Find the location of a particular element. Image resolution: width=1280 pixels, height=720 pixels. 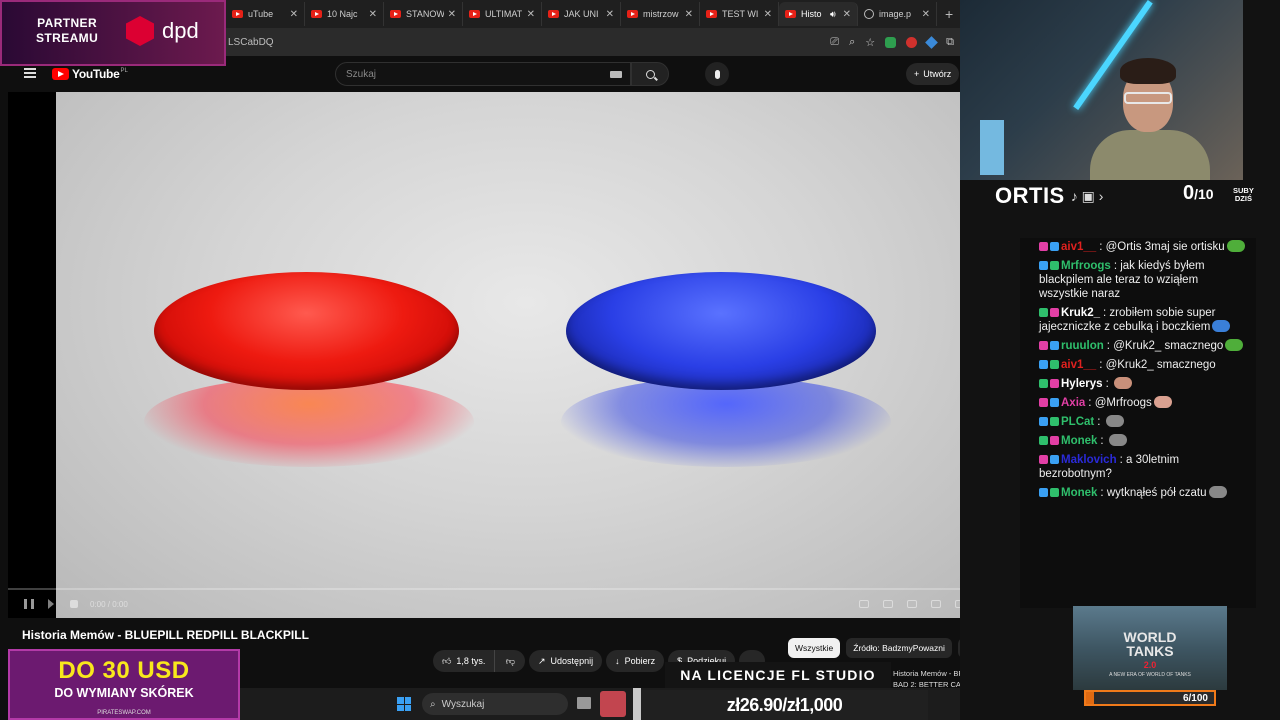

video-progress-bar is located at coordinates (501, 589).